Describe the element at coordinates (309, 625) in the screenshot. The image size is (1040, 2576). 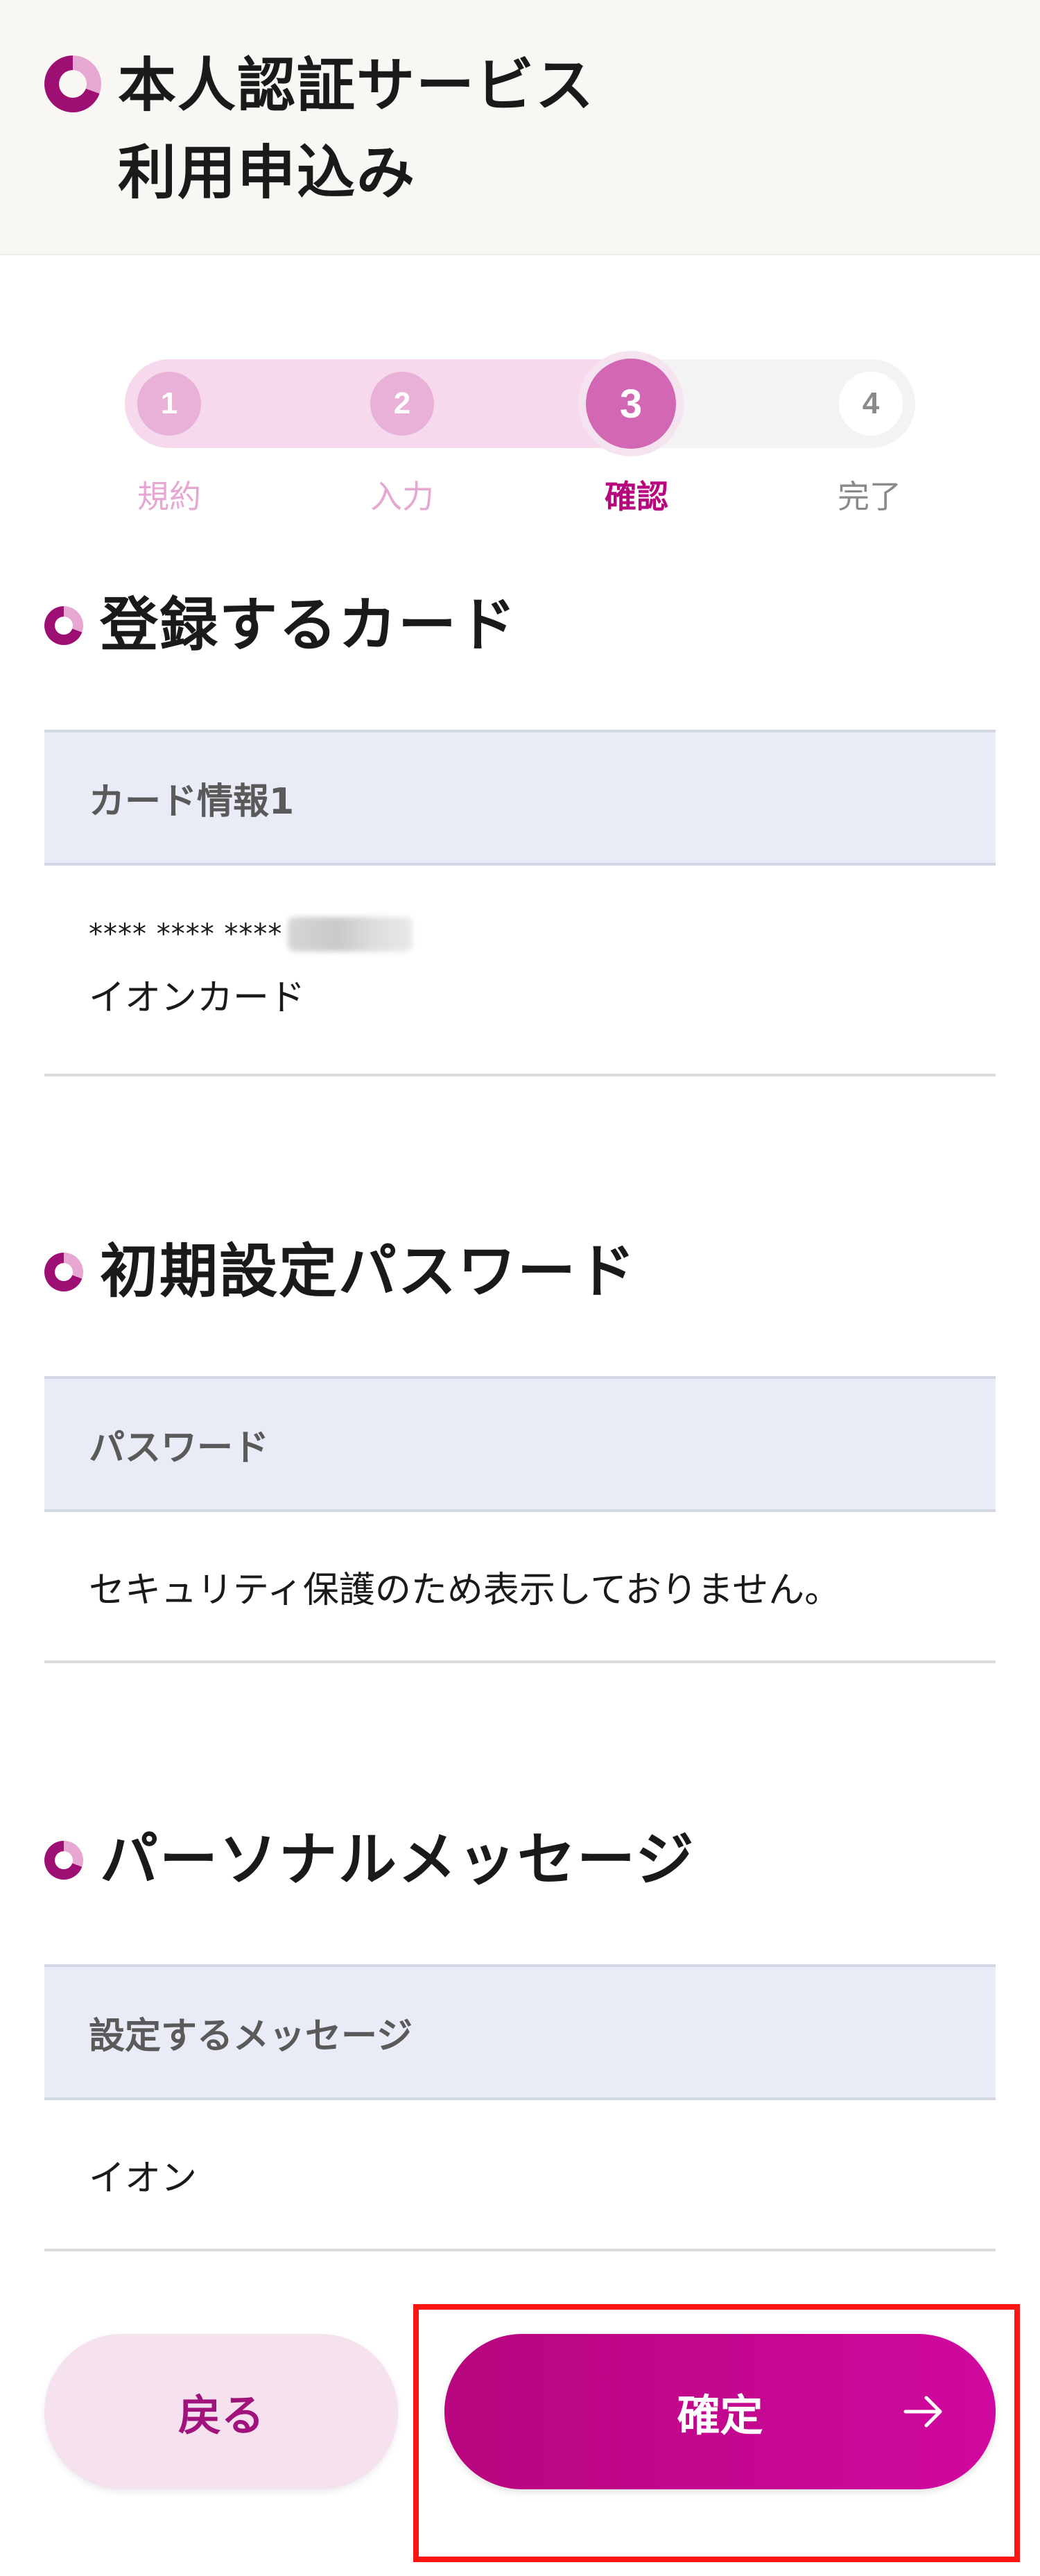
I see `section-title-card: 登録するカード` at that location.